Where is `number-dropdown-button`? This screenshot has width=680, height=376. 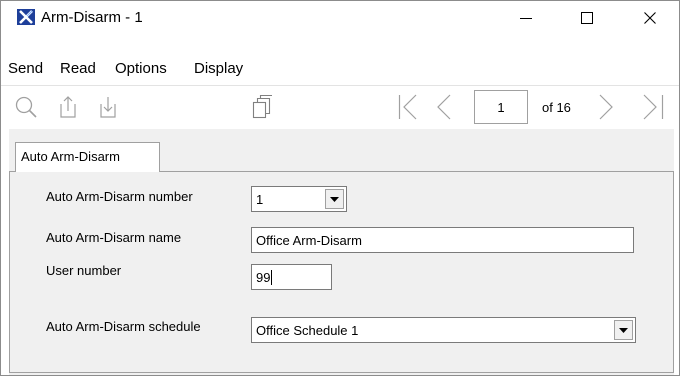
number-dropdown-button is located at coordinates (334, 199).